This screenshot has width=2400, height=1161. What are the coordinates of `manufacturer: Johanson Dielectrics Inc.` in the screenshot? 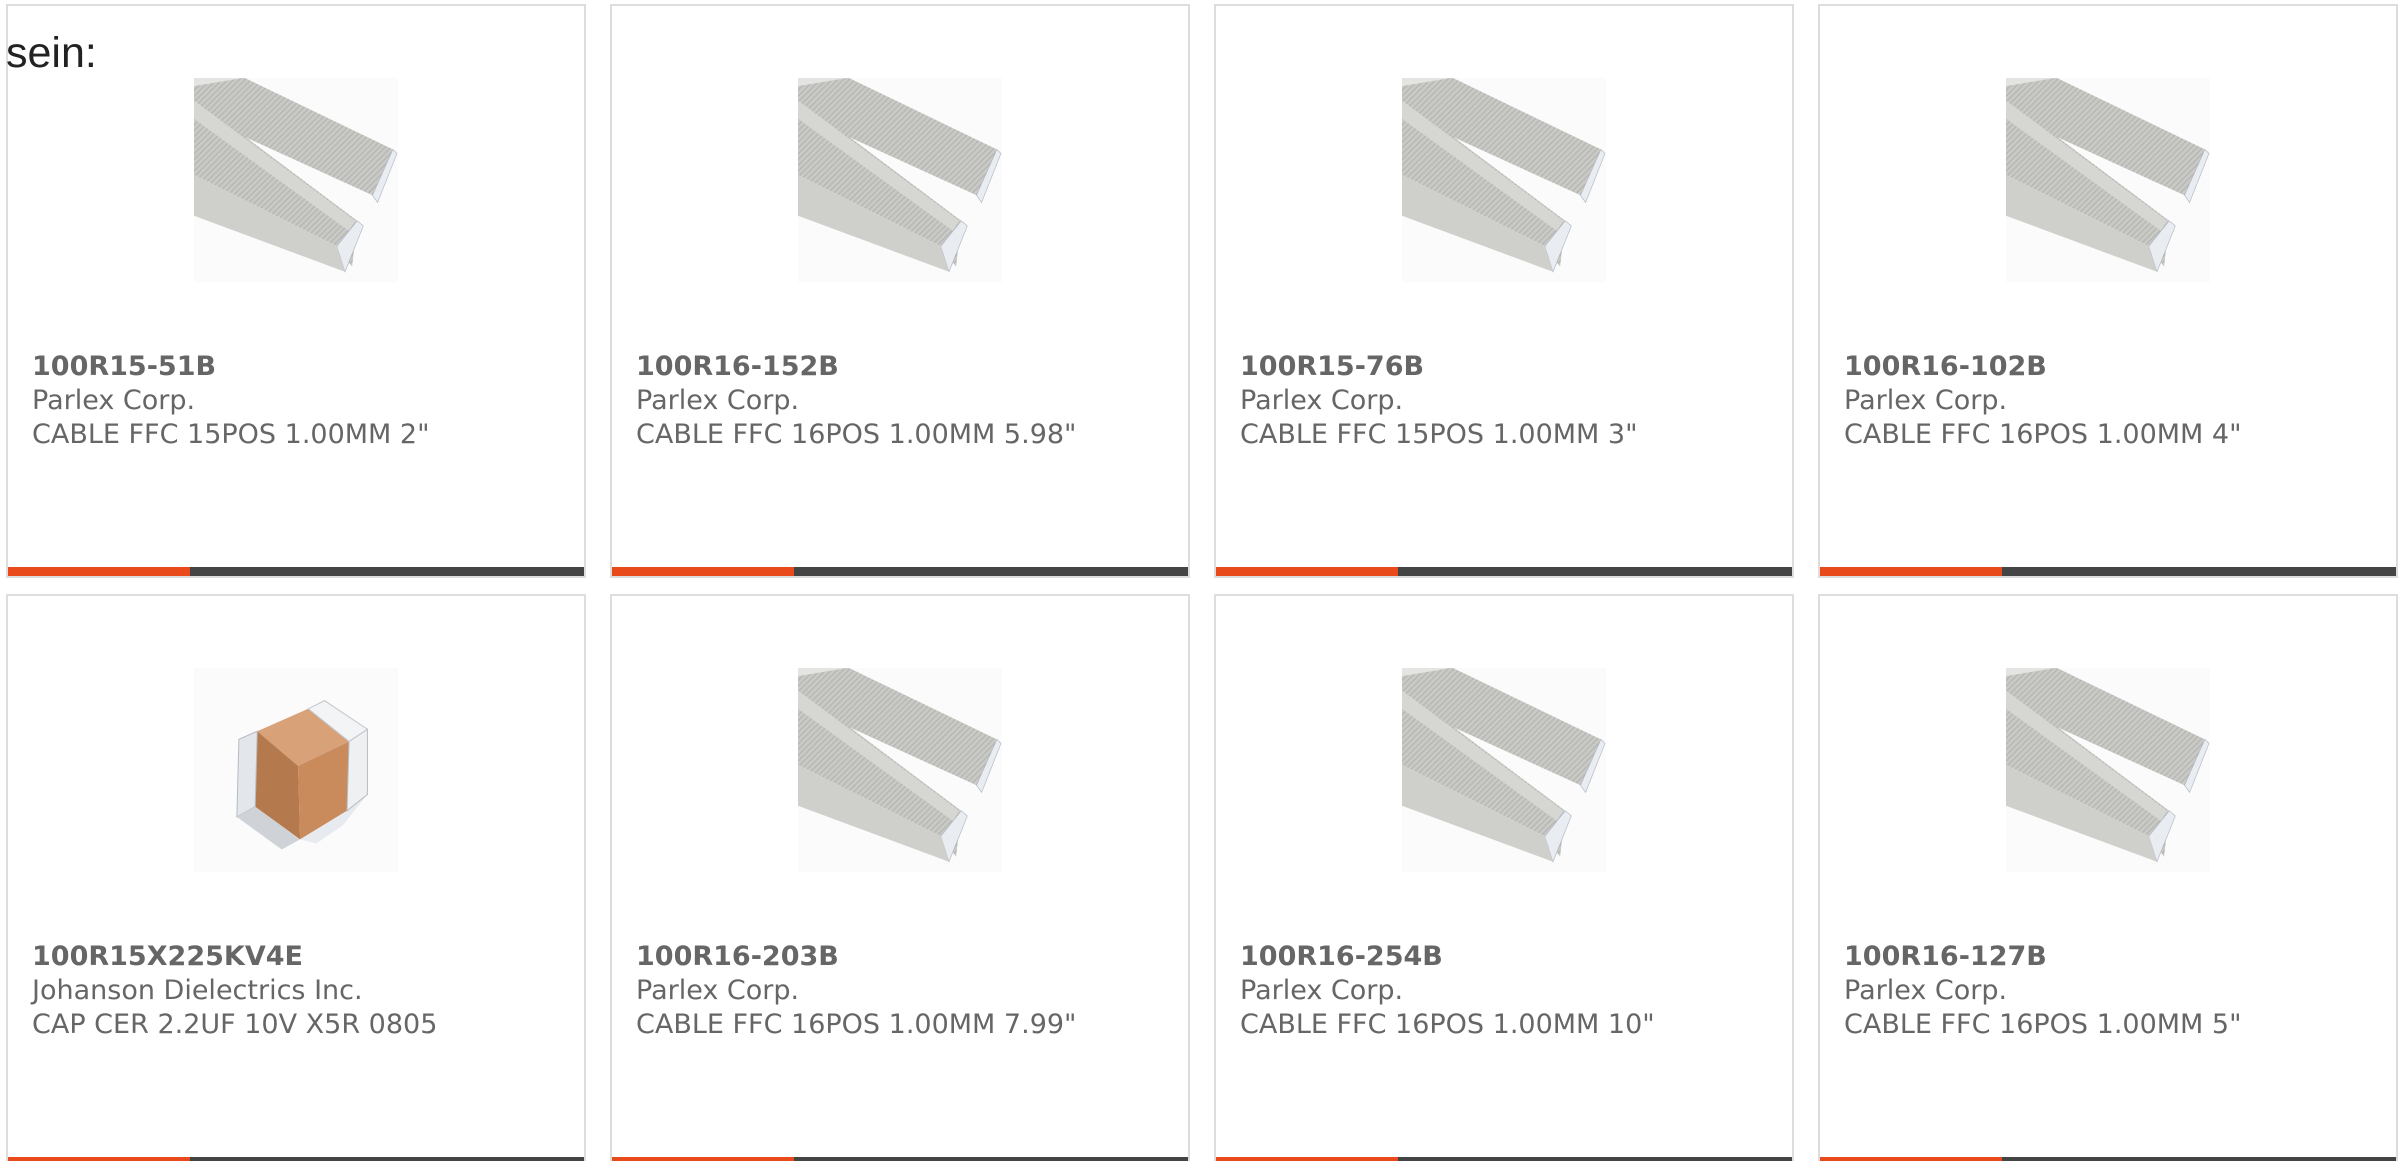 It's located at (197, 990).